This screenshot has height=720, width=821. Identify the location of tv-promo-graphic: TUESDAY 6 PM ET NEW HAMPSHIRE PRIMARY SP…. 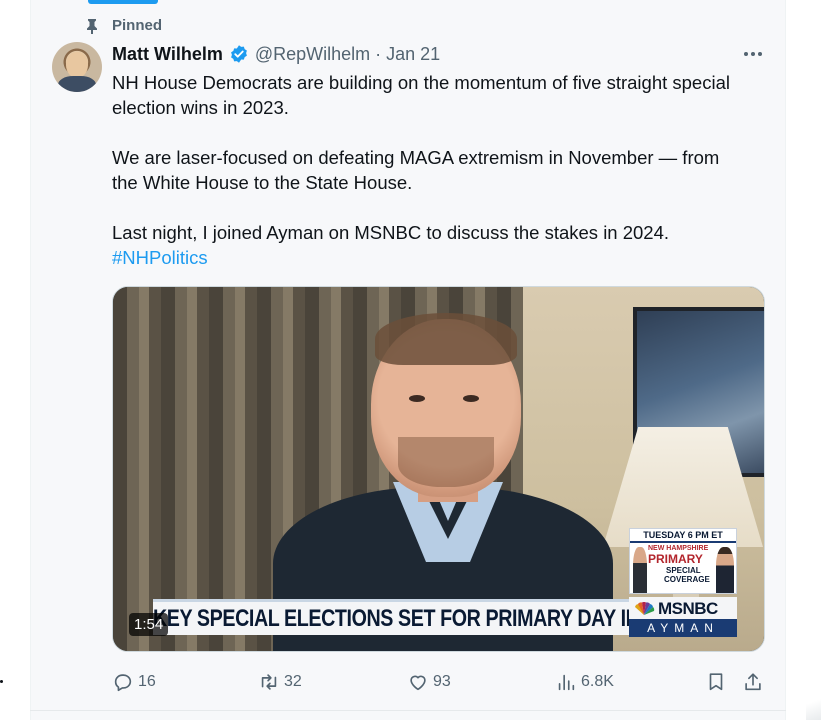
(683, 561).